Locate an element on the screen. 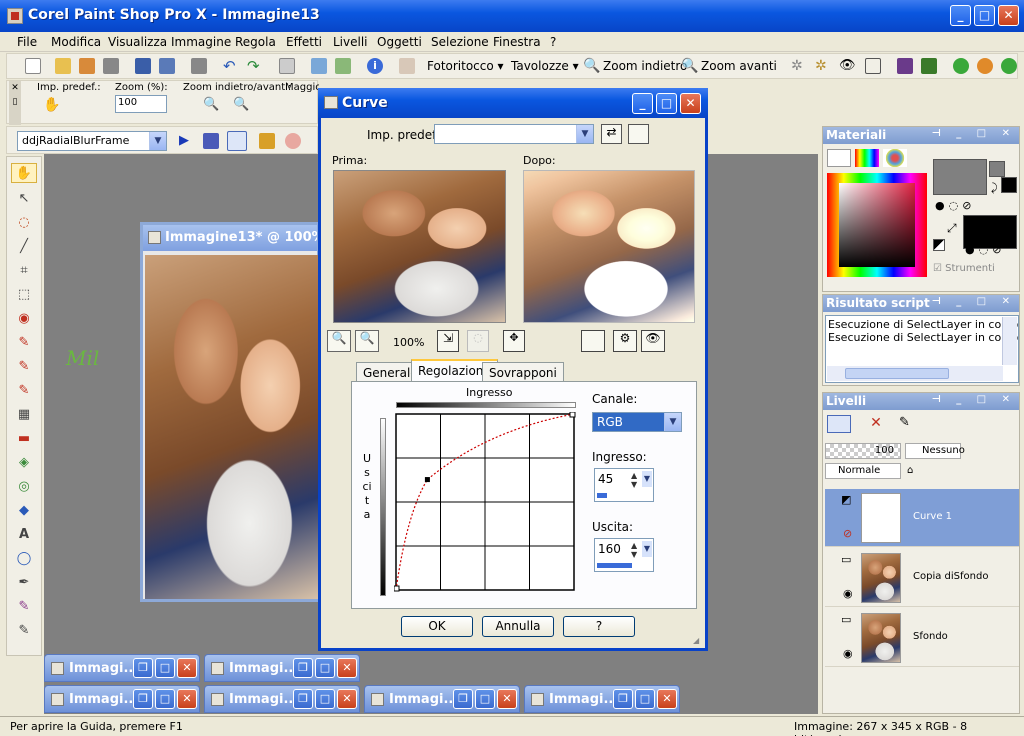 The image size is (1024, 736). tavolozze-menu: Tavolozze ▾ is located at coordinates (545, 66).